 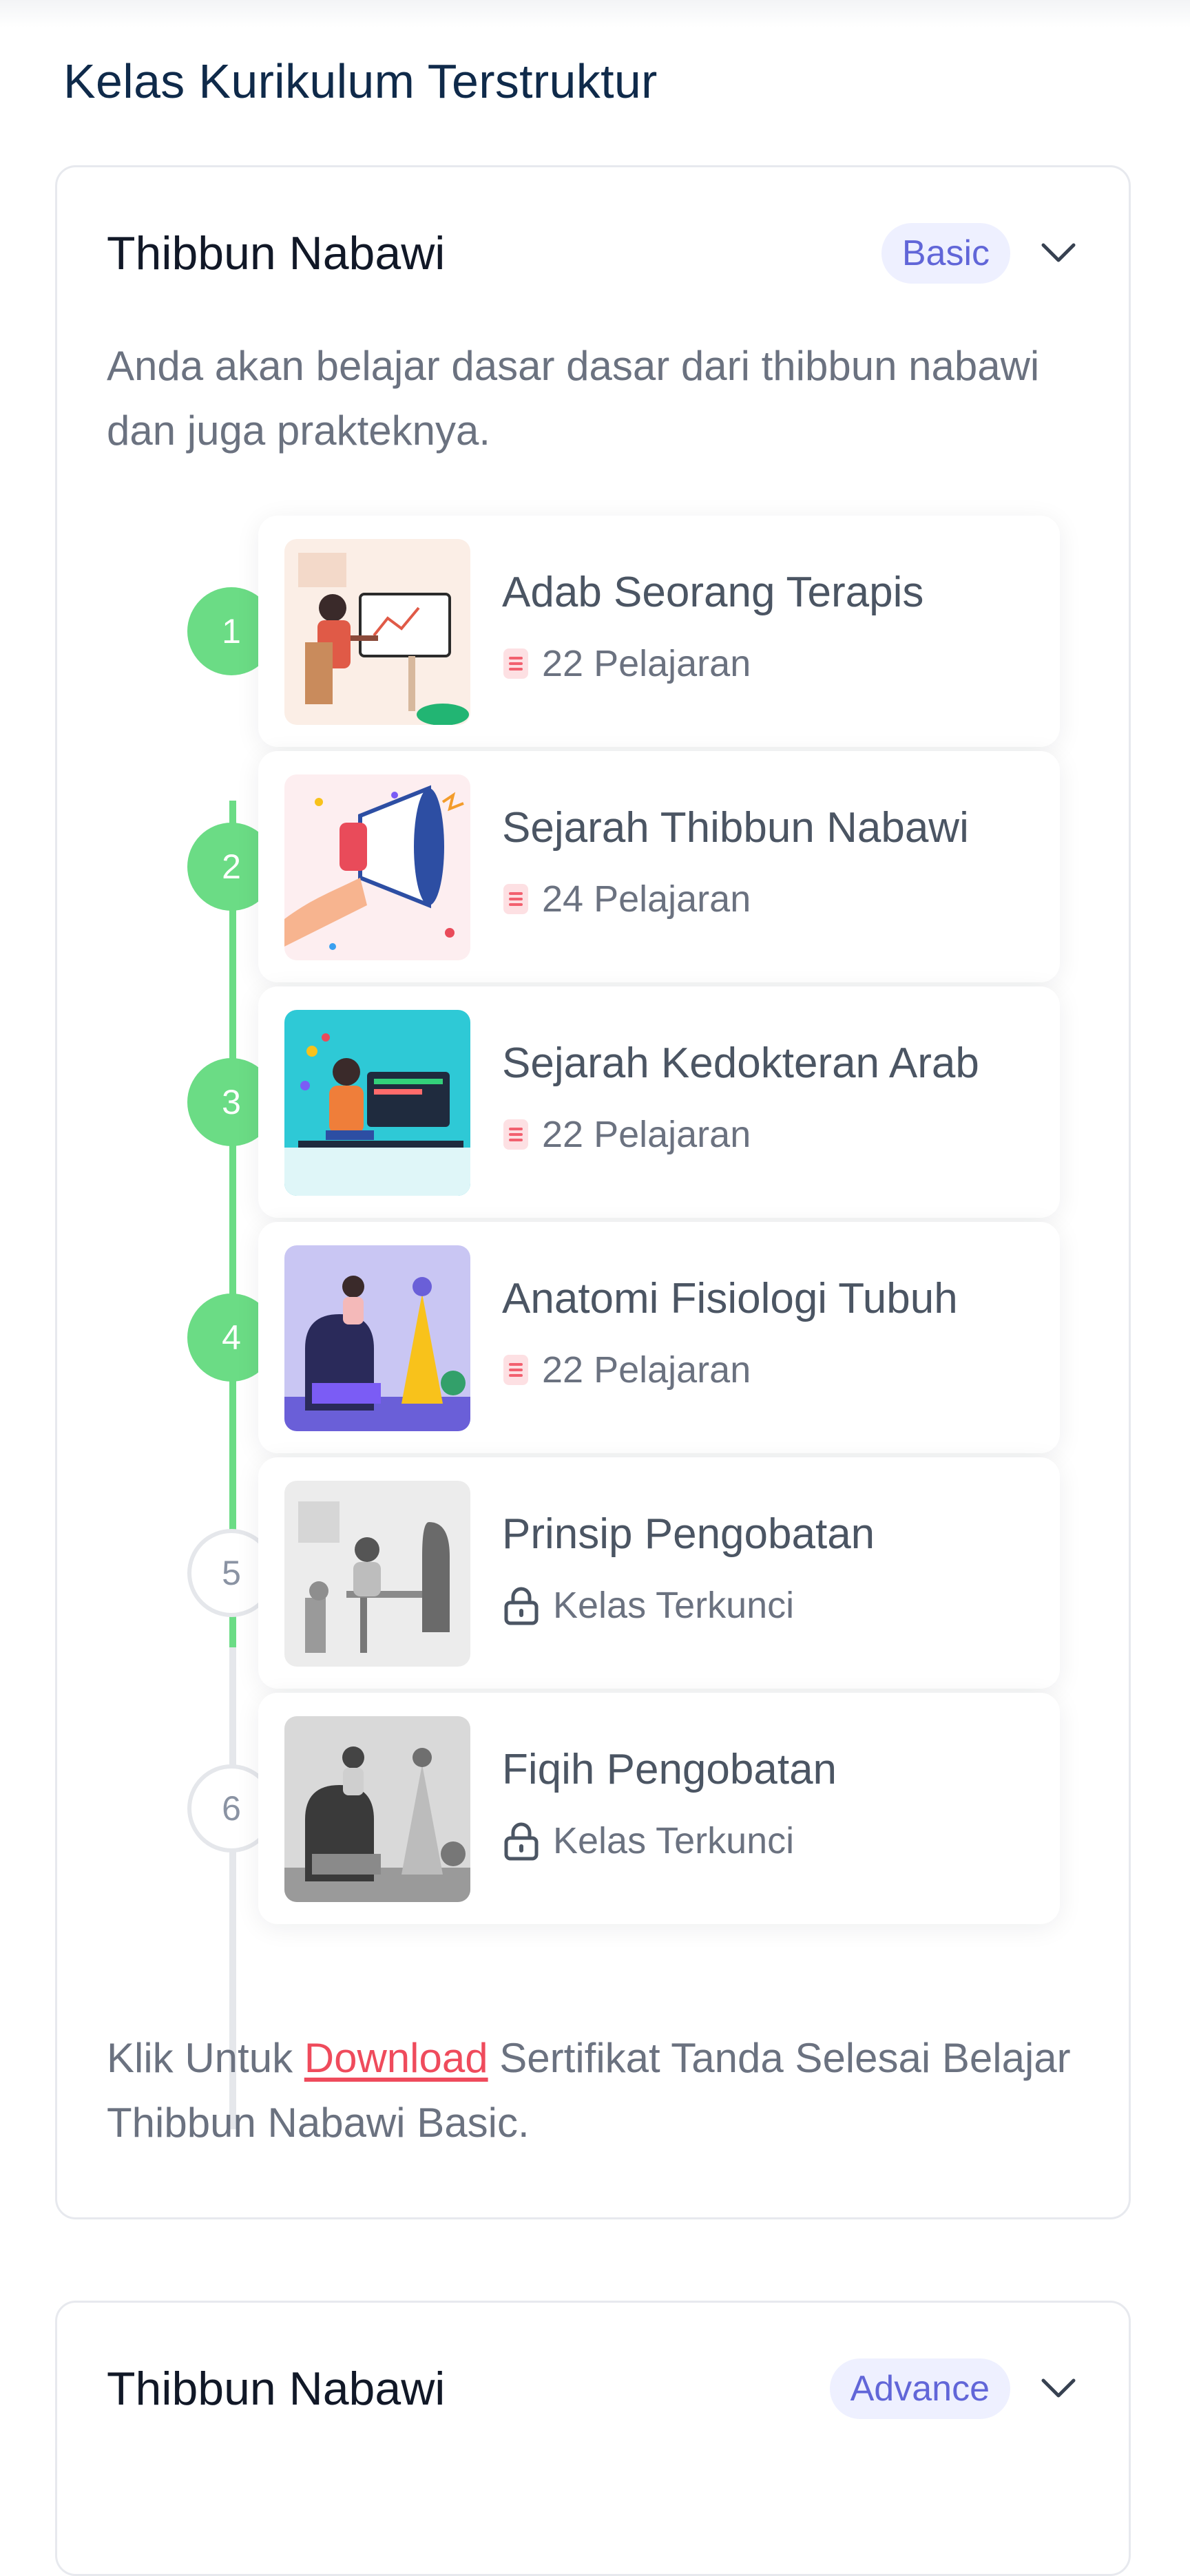 What do you see at coordinates (205, 2058) in the screenshot?
I see `footer-prefix: Klik Untuk` at bounding box center [205, 2058].